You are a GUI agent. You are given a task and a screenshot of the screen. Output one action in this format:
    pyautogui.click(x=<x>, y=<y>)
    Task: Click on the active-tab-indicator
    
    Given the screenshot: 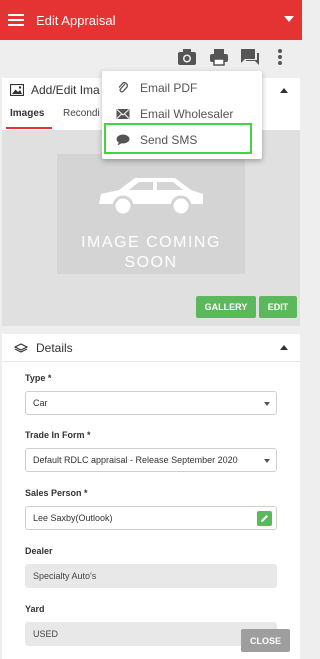 What is the action you would take?
    pyautogui.click(x=29, y=128)
    